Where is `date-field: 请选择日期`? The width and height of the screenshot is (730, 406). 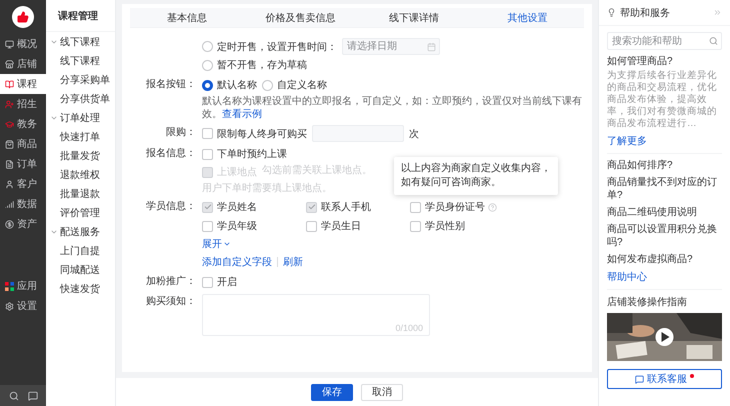 date-field: 请选择日期 is located at coordinates (391, 46).